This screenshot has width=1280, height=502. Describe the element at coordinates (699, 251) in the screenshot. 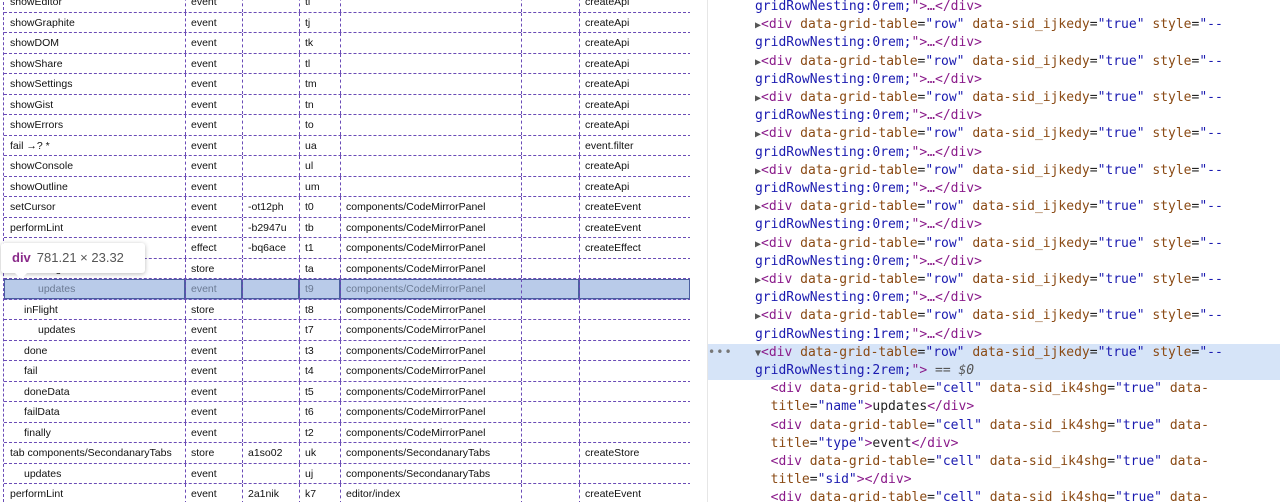

I see `panel-divider` at that location.